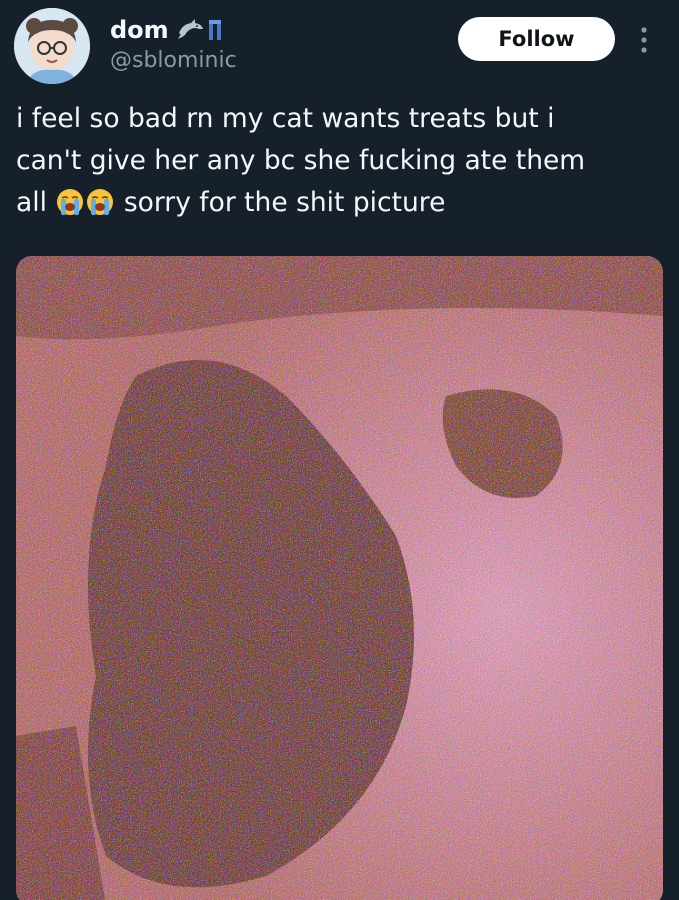  I want to click on name-emojis, so click(201, 30).